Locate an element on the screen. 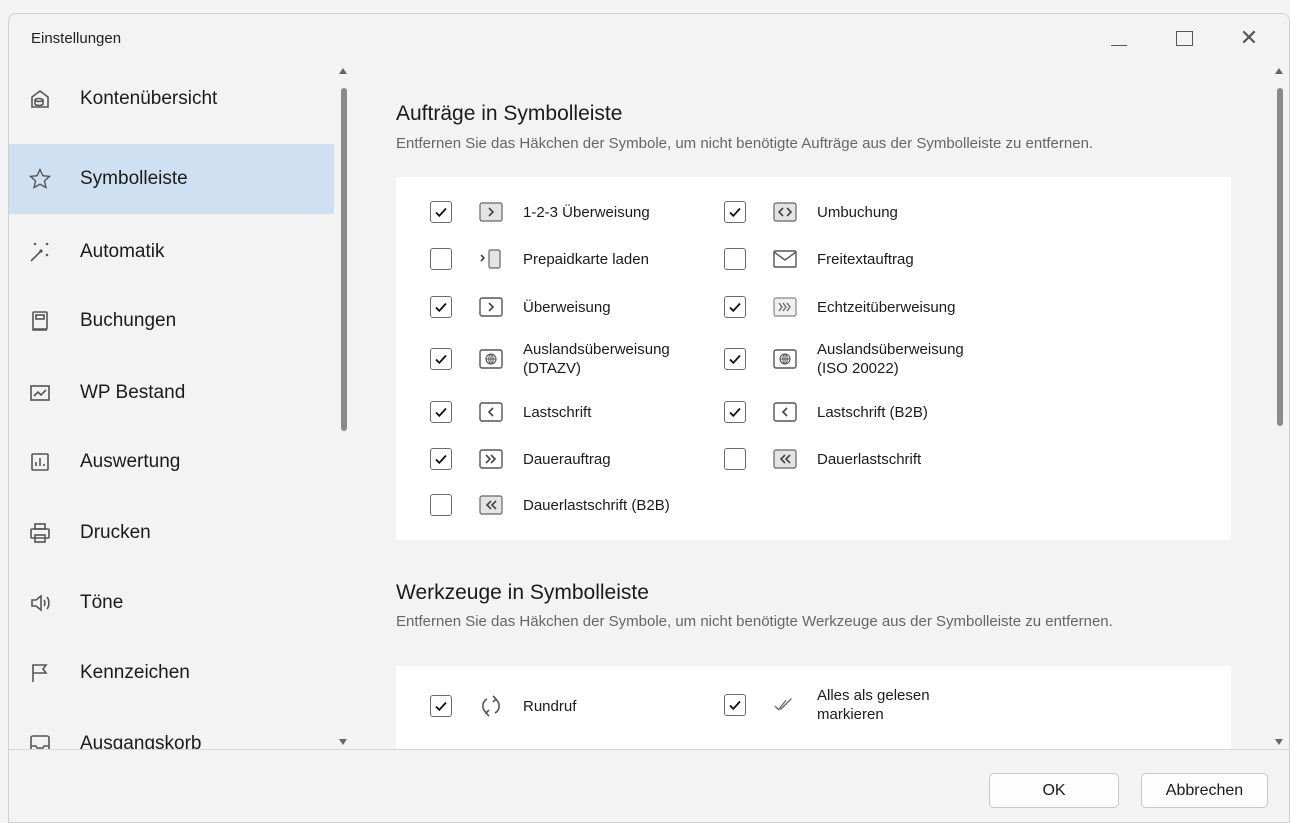  content-scrollbar is located at coordinates (1280, 406).